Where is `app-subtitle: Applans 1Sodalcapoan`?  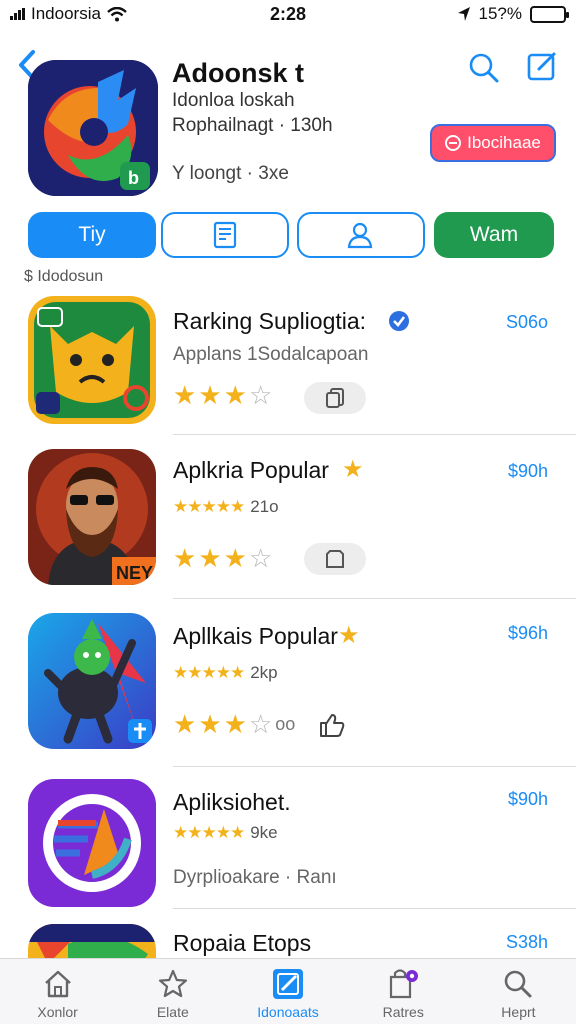
app-subtitle: Applans 1Sodalcapoan is located at coordinates (271, 354).